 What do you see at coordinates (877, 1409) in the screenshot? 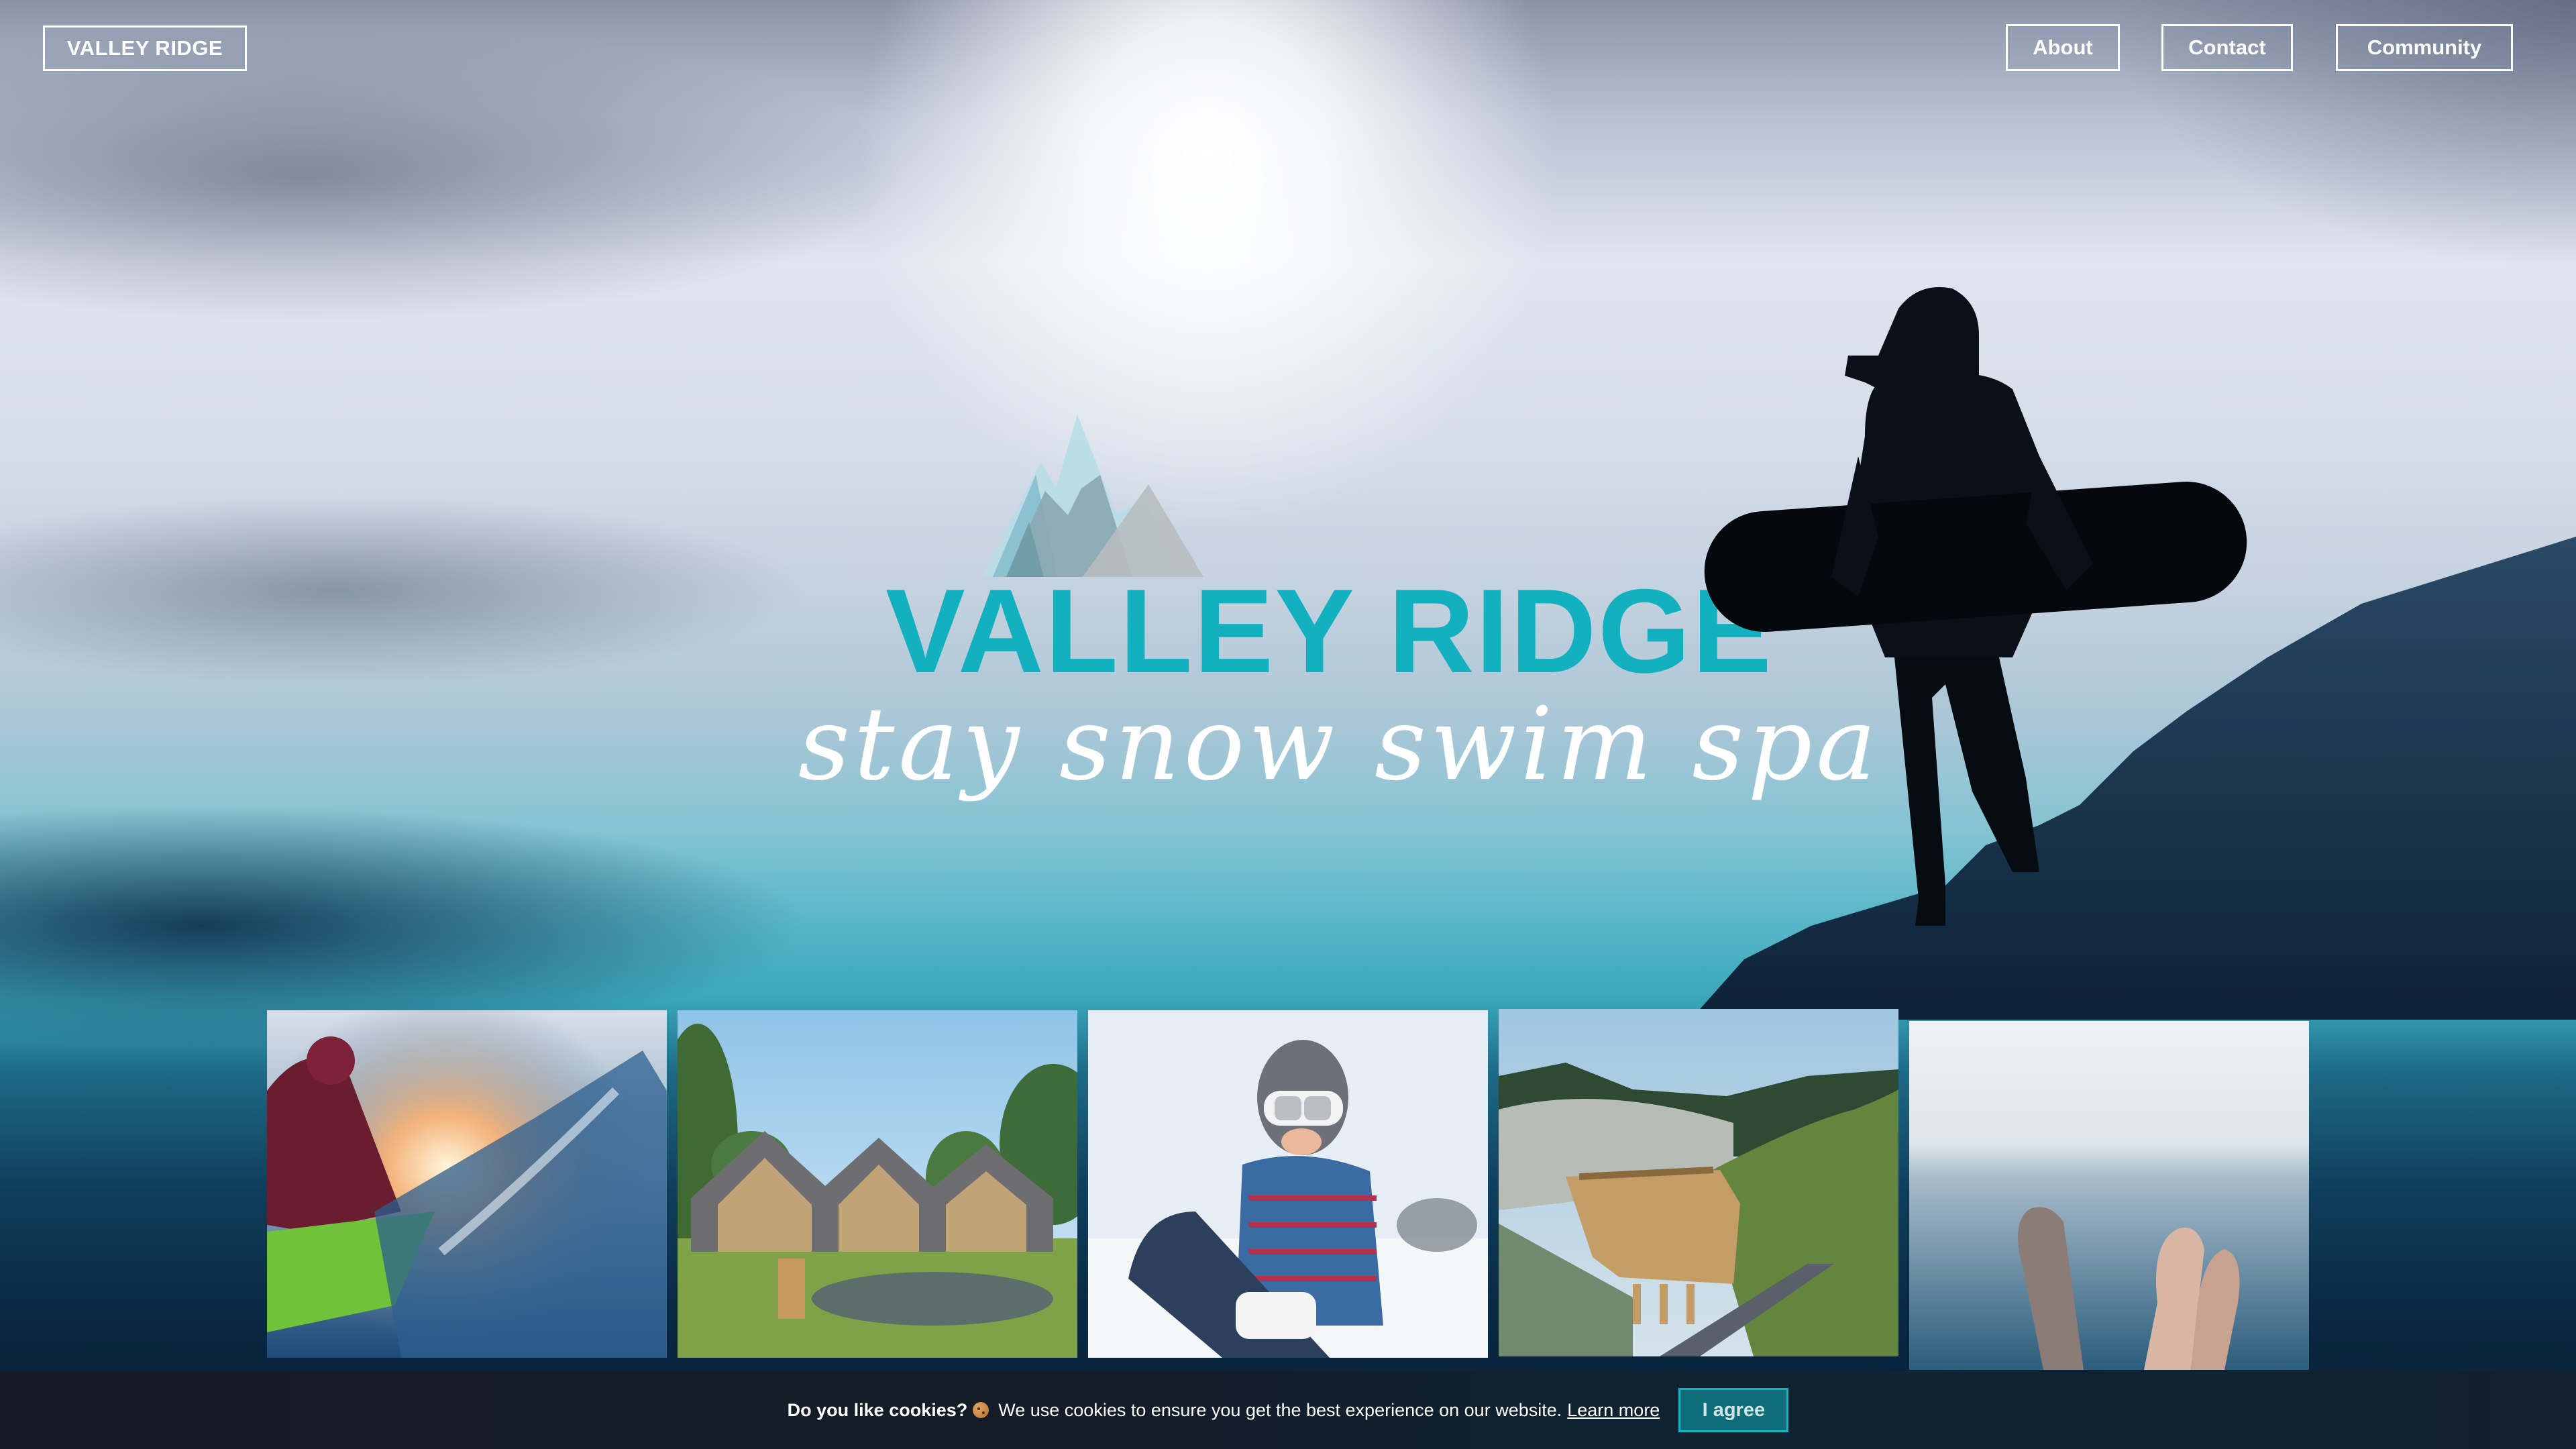
I see `cookie-heading: Do you like cookies?` at bounding box center [877, 1409].